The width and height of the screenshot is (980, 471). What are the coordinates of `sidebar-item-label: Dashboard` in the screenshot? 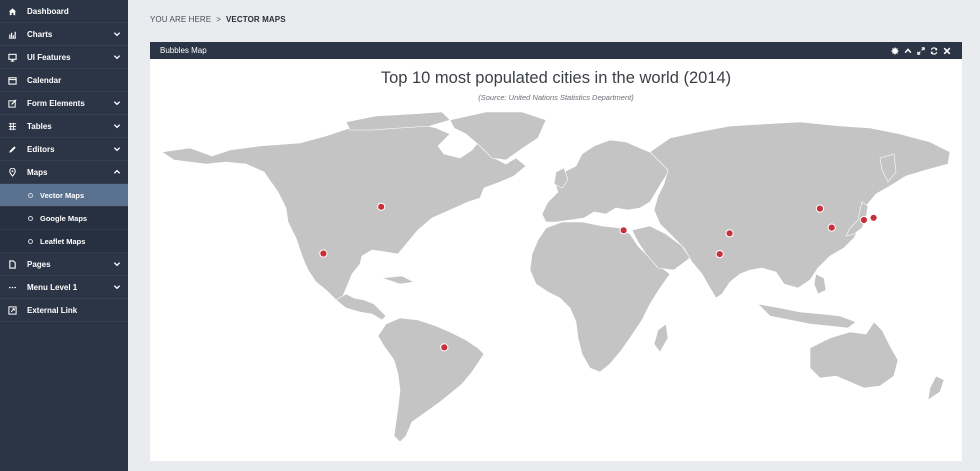 It's located at (48, 11).